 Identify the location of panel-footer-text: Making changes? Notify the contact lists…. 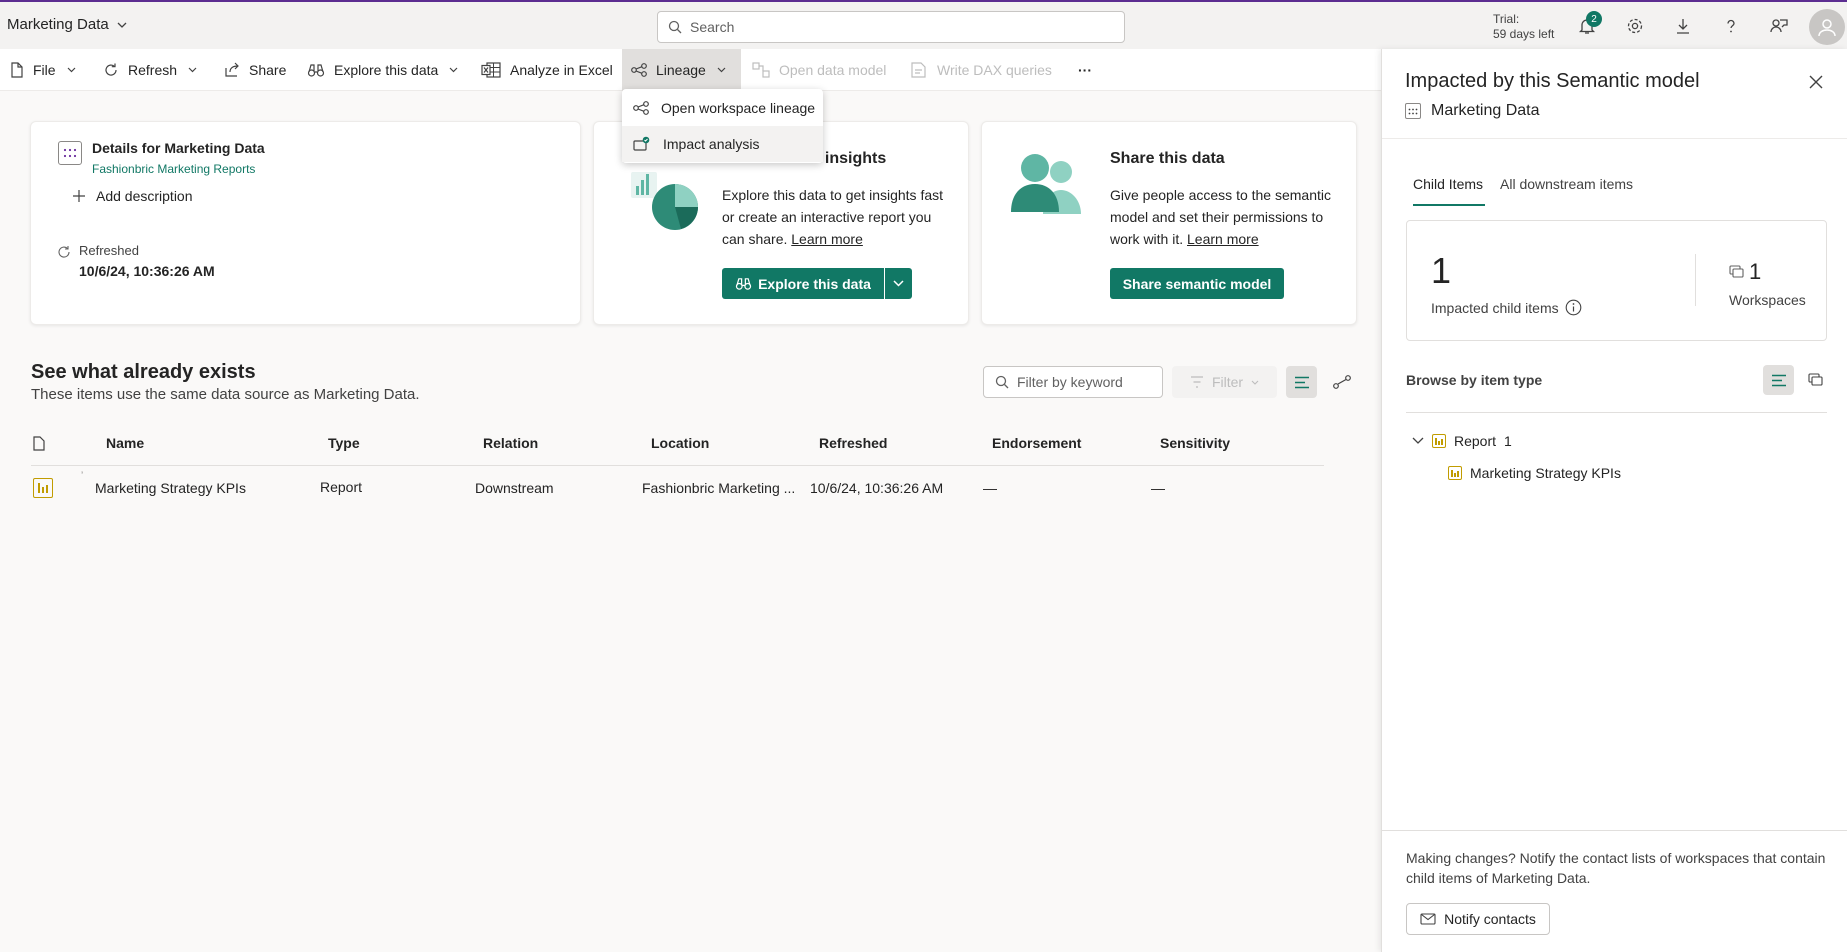
(1615, 868).